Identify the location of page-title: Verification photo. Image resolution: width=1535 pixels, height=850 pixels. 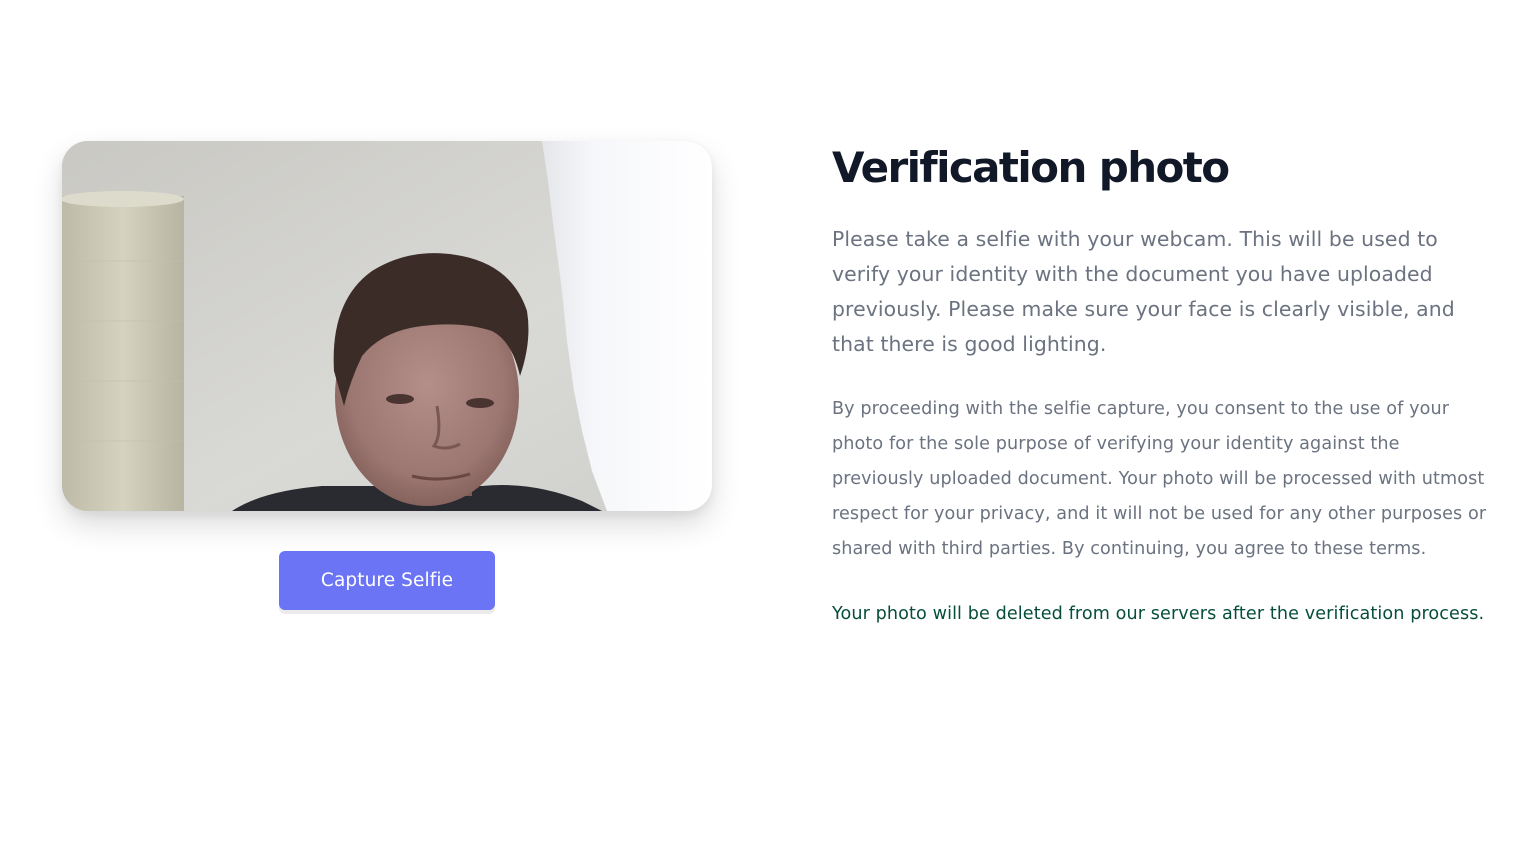
(1031, 167).